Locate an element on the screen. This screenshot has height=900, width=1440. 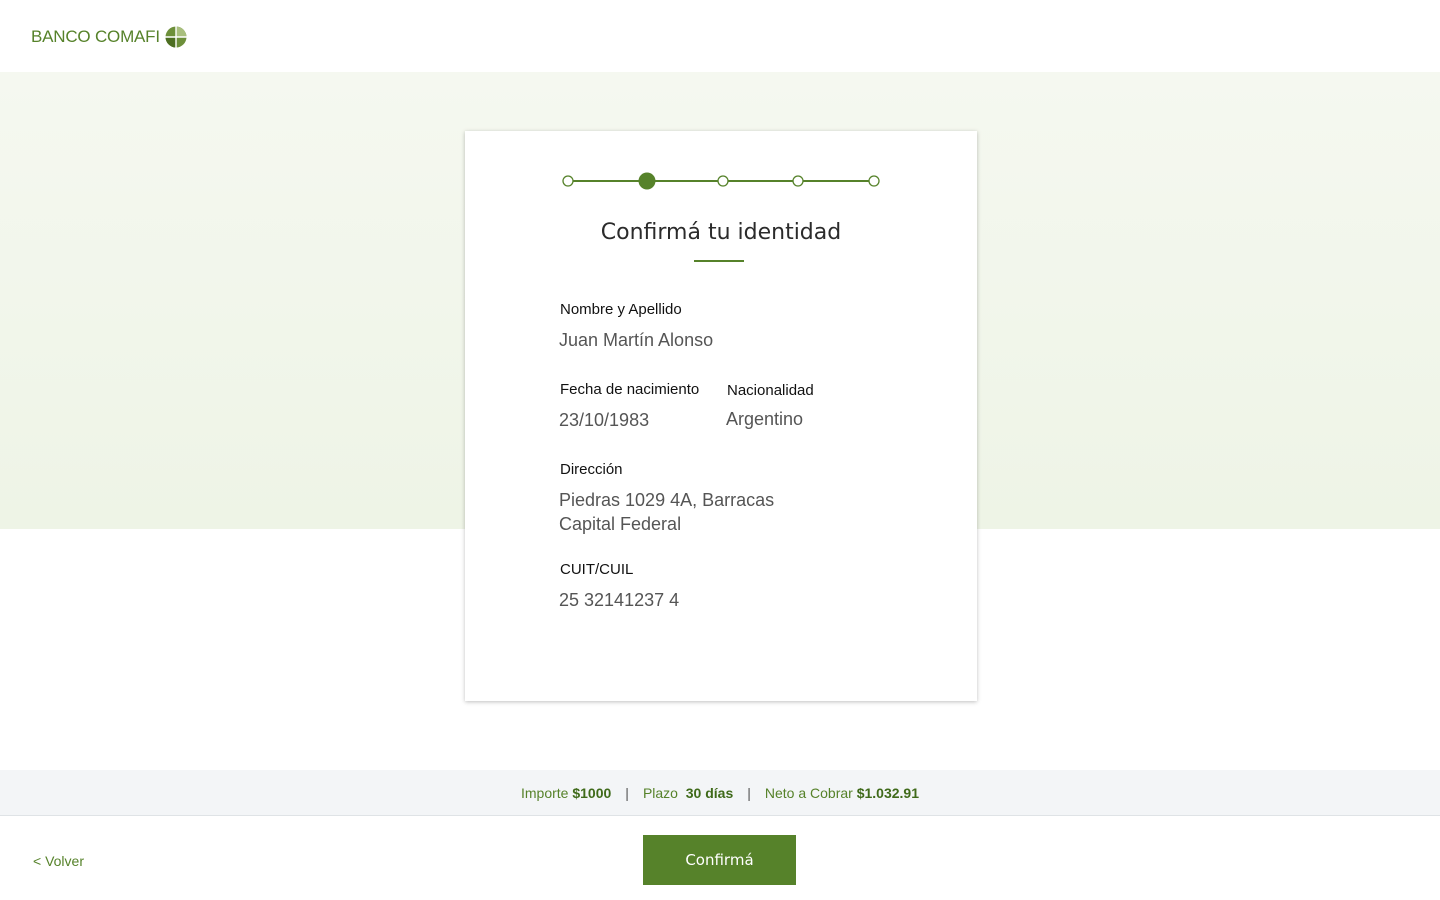
bank-logo: BANCO COMAFI is located at coordinates (109, 37).